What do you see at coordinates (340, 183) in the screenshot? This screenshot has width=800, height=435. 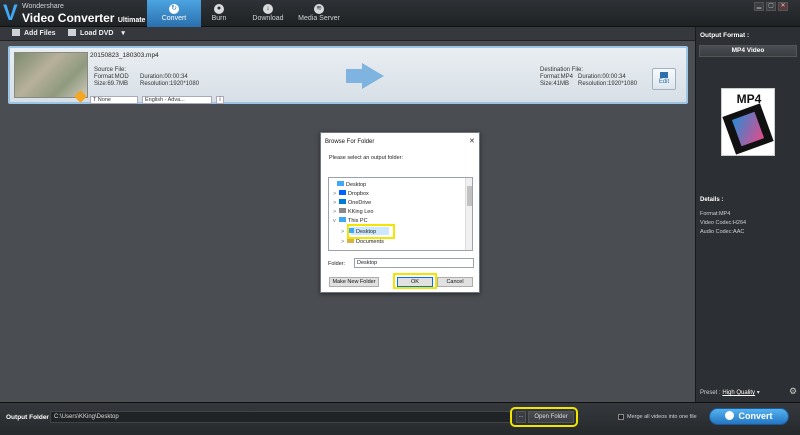 I see `desktop-folder-icon` at bounding box center [340, 183].